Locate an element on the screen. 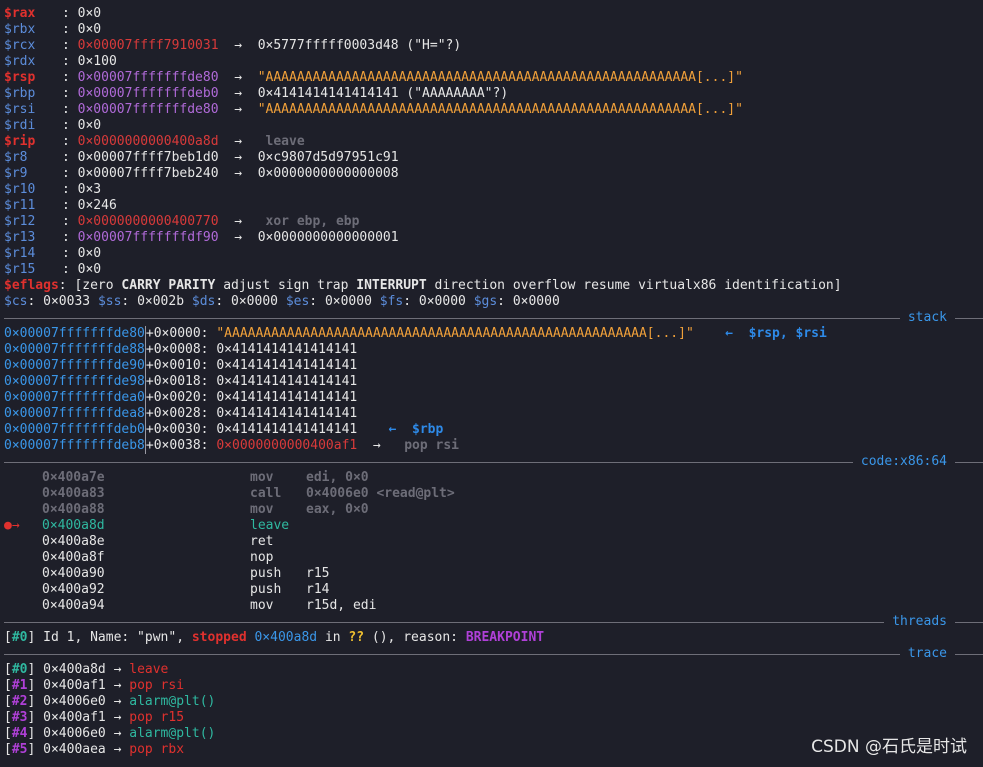  register-row: $r12: 0×0000000000400770 → xor ebp, ebp is located at coordinates (182, 221).